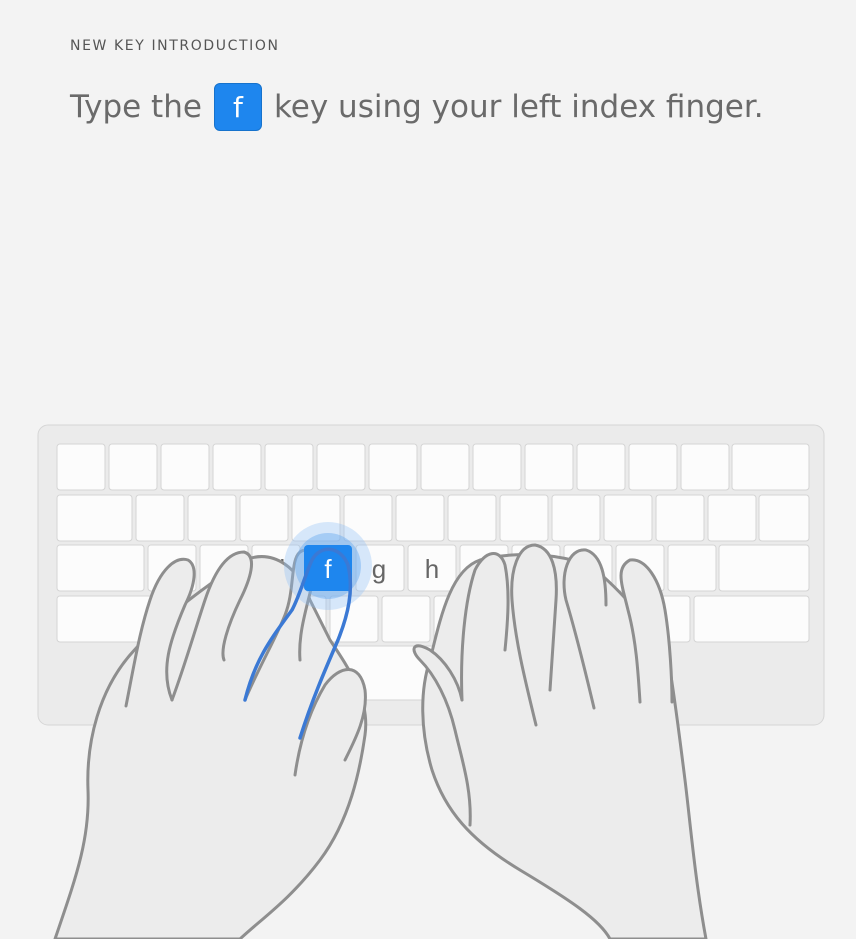 Image resolution: width=856 pixels, height=939 pixels. Describe the element at coordinates (432, 569) in the screenshot. I see `key-label-h: h` at that location.